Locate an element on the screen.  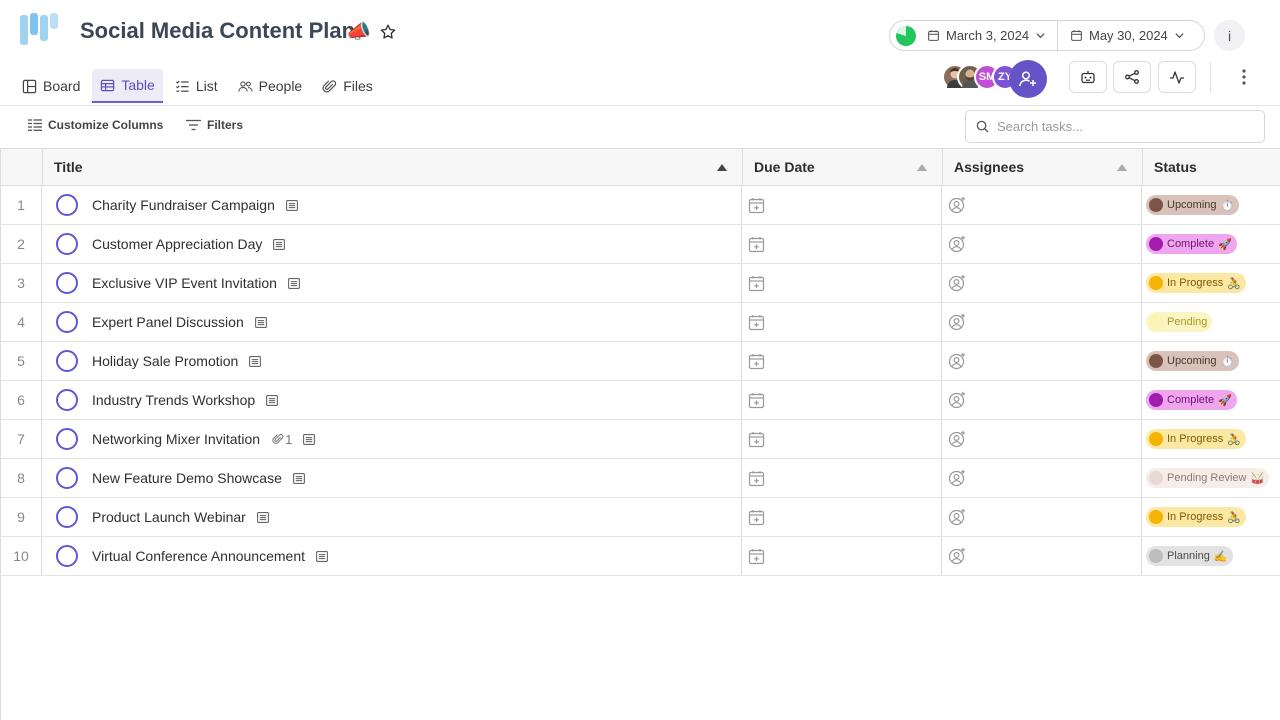
title-cell: Expert Panel Discussion is located at coordinates (392, 322).